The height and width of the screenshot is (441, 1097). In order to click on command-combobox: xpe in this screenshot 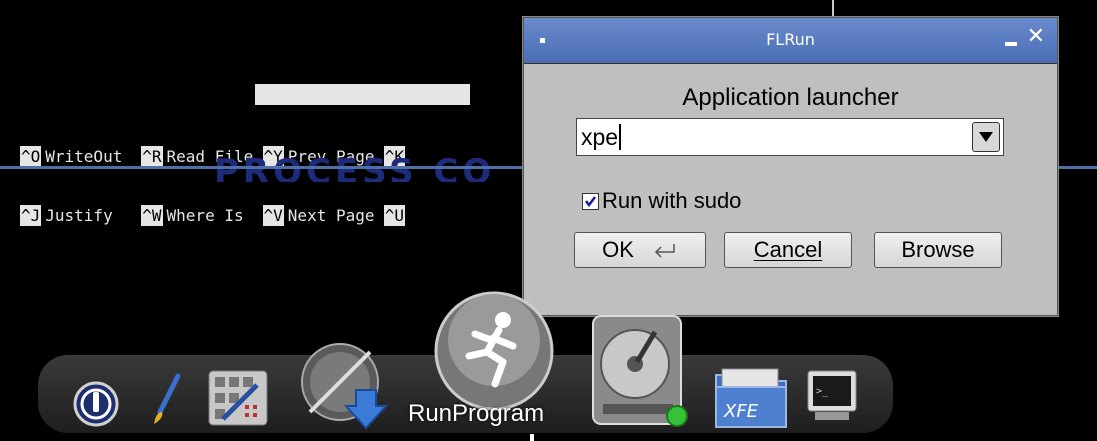, I will do `click(790, 137)`.